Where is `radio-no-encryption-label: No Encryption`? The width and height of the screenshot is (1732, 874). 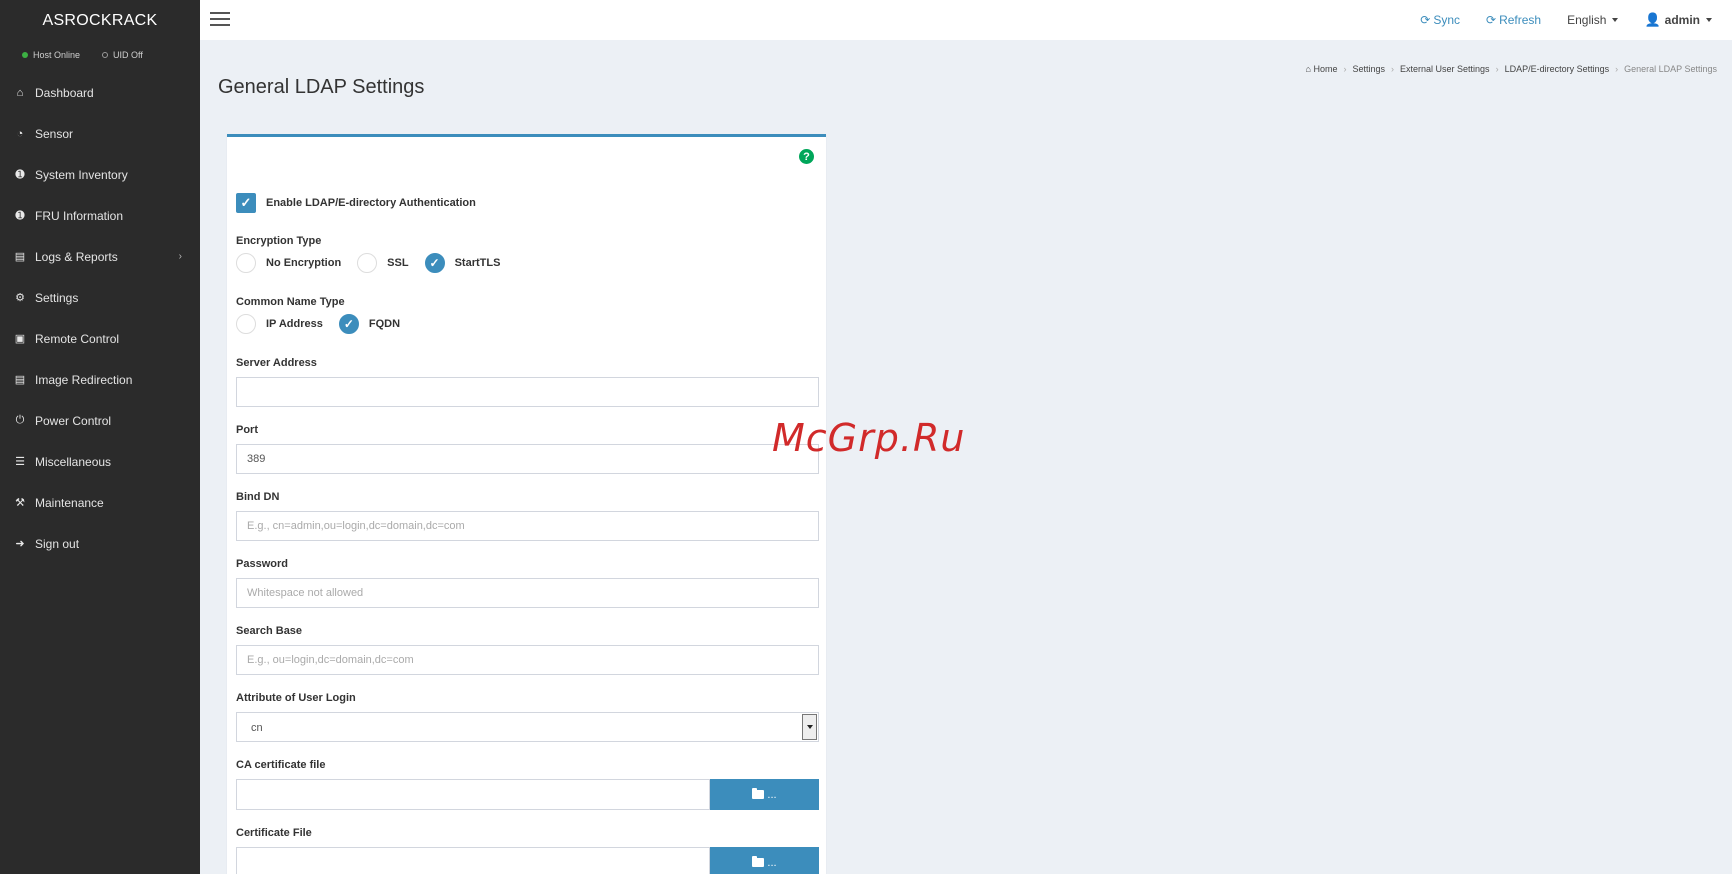
radio-no-encryption-label: No Encryption is located at coordinates (304, 263).